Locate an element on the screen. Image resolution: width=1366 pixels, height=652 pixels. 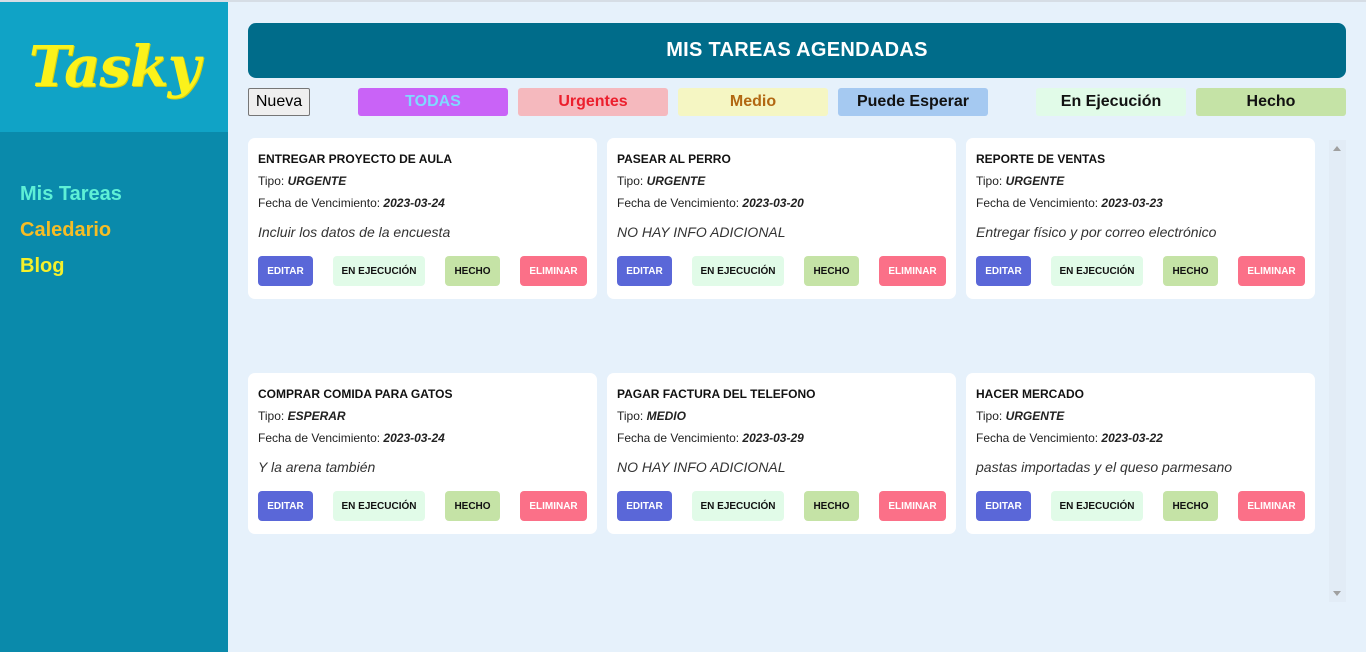
task-note: pastas importadas y el queso parmesano is located at coordinates (1104, 467).